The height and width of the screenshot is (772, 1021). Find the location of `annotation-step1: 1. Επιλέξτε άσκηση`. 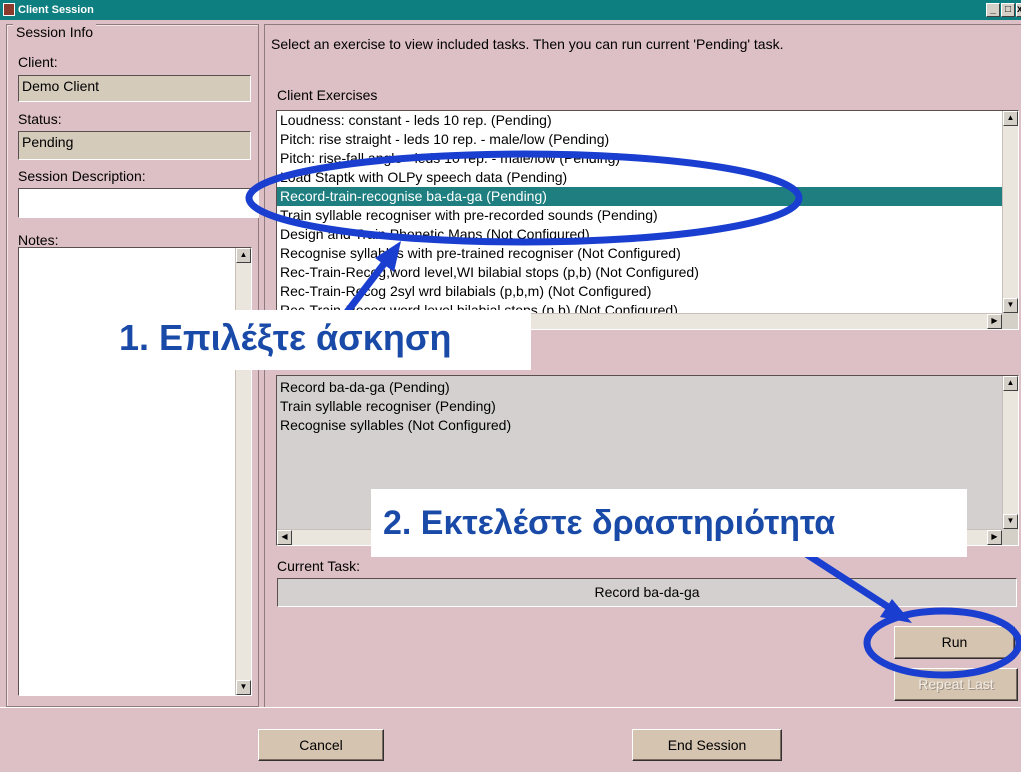

annotation-step1: 1. Επιλέξτε άσκηση is located at coordinates (285, 337).